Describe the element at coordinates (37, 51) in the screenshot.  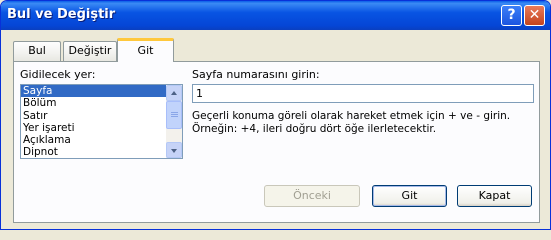
I see `tab-find: Bul` at that location.